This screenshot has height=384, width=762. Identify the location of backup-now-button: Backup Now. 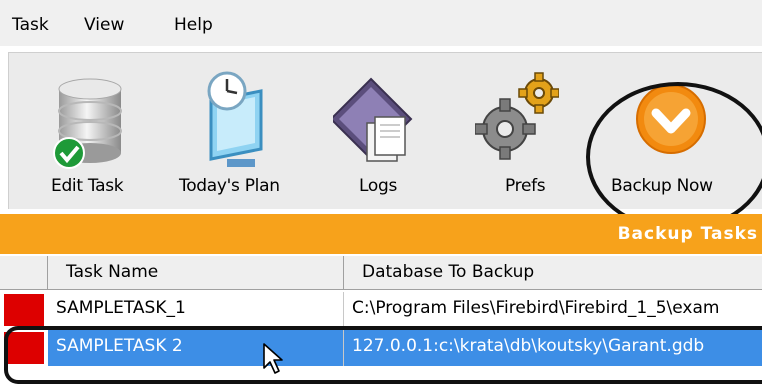
(670, 131).